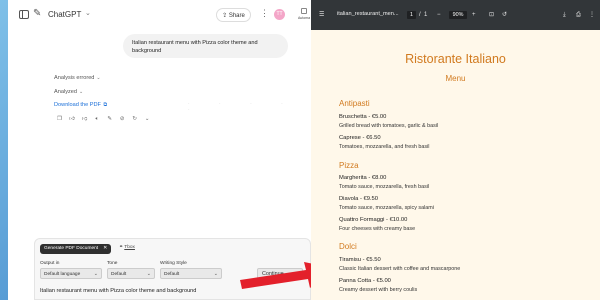 This screenshot has height=300, width=600. I want to click on download-pdf-label: Download the PDF, so click(77, 105).